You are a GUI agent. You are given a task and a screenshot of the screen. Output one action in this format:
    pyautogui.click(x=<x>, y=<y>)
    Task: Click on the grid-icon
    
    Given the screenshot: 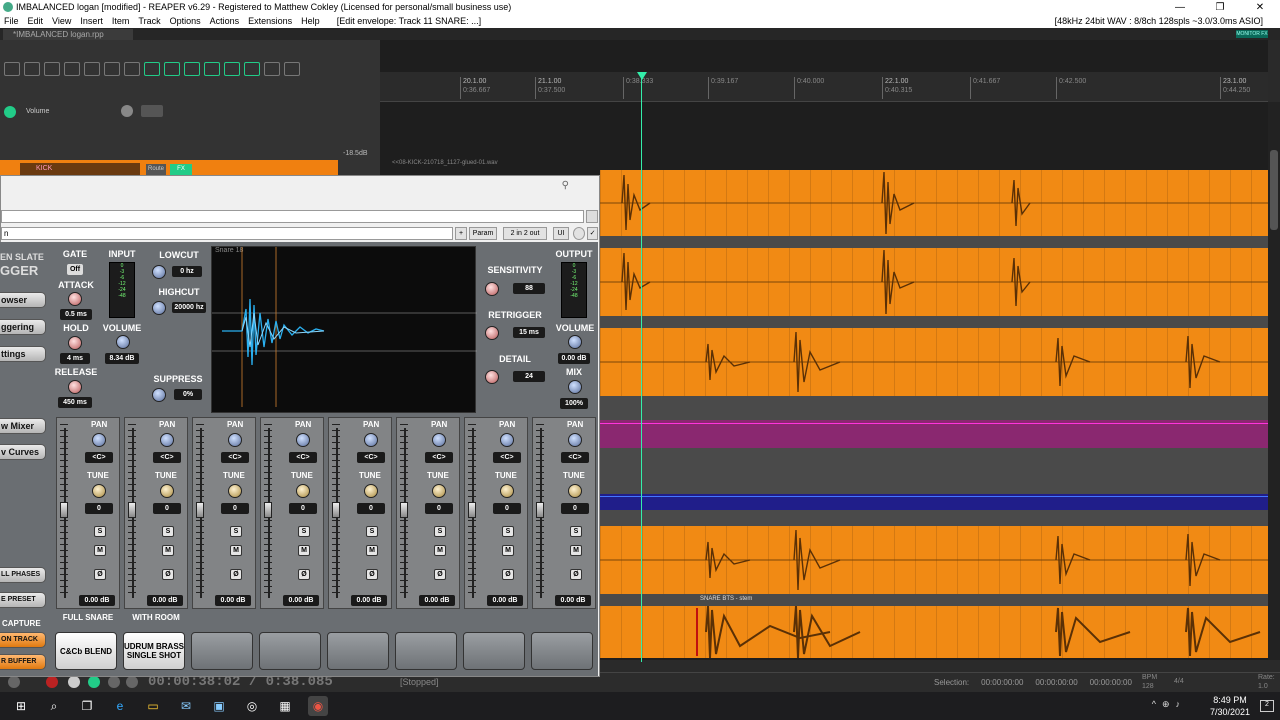 What is the action you would take?
    pyautogui.click(x=232, y=69)
    